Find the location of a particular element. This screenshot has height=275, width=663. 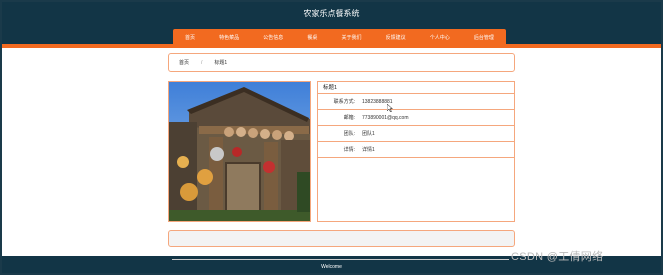

team-value: 团队1 is located at coordinates (368, 134).